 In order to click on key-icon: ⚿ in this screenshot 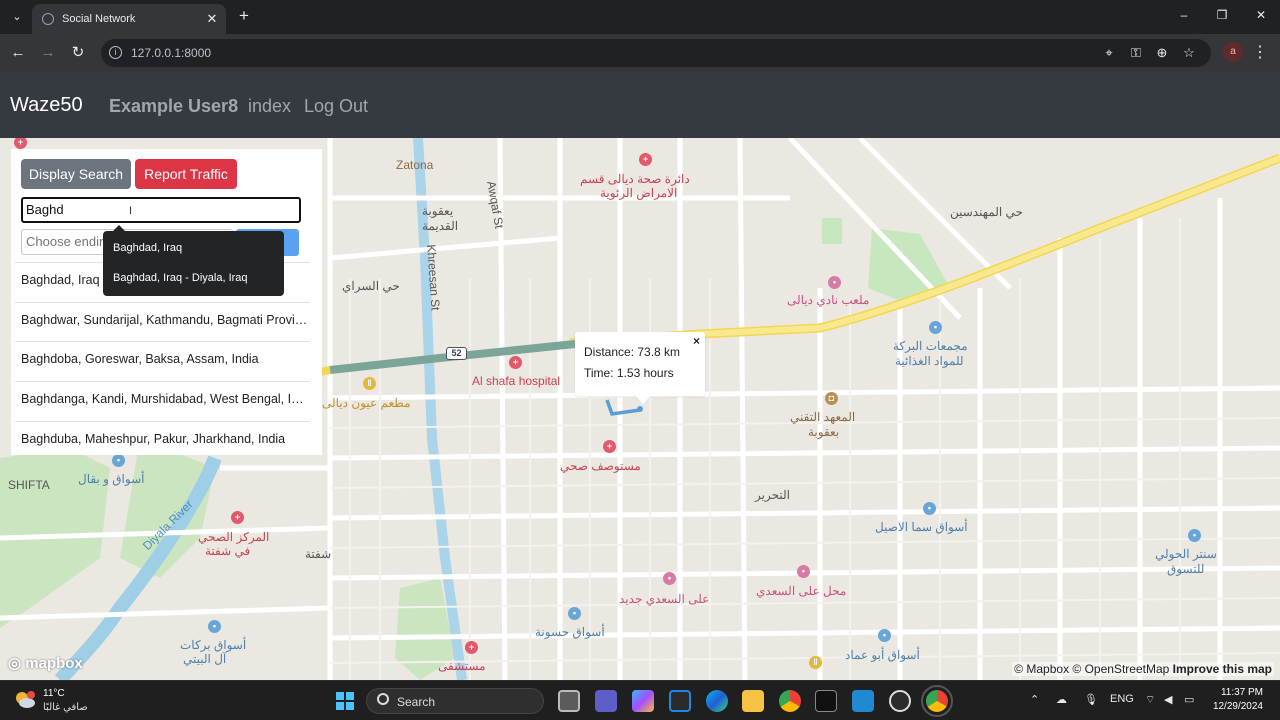, I will do `click(1136, 53)`.